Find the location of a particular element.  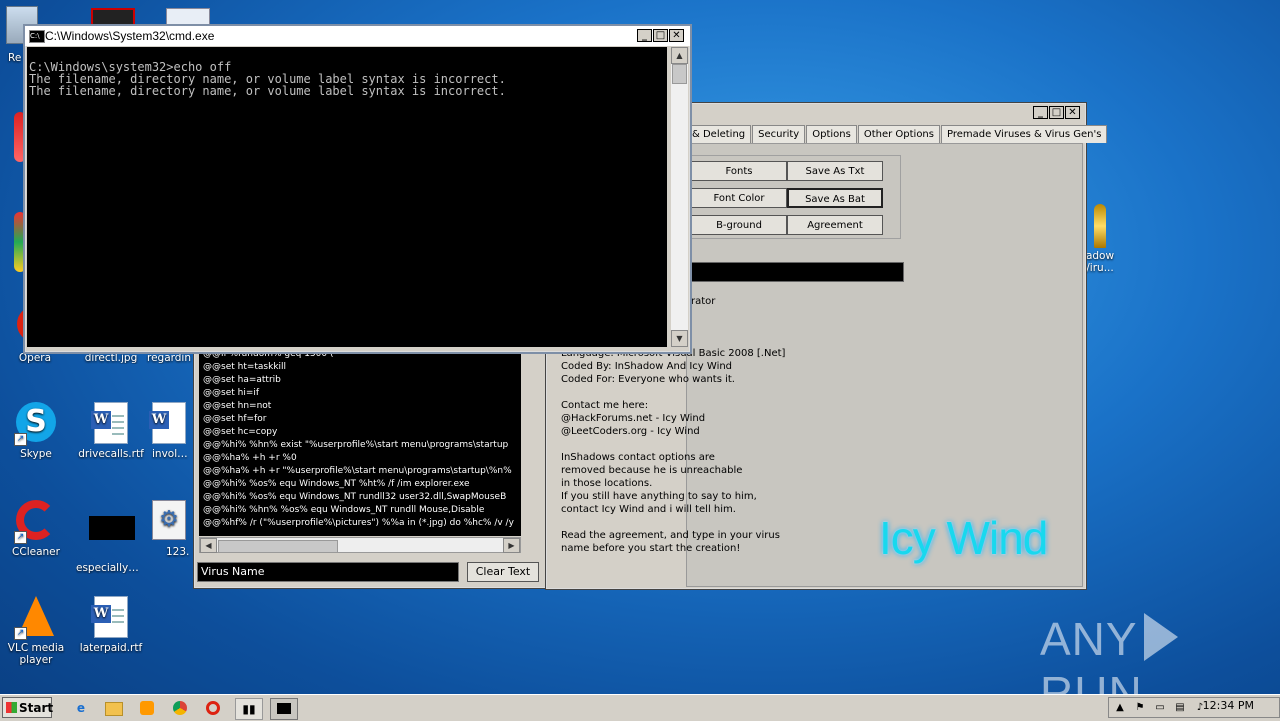

desktop-icon-drivecalls: W drivecalls.rtf is located at coordinates (111, 431).